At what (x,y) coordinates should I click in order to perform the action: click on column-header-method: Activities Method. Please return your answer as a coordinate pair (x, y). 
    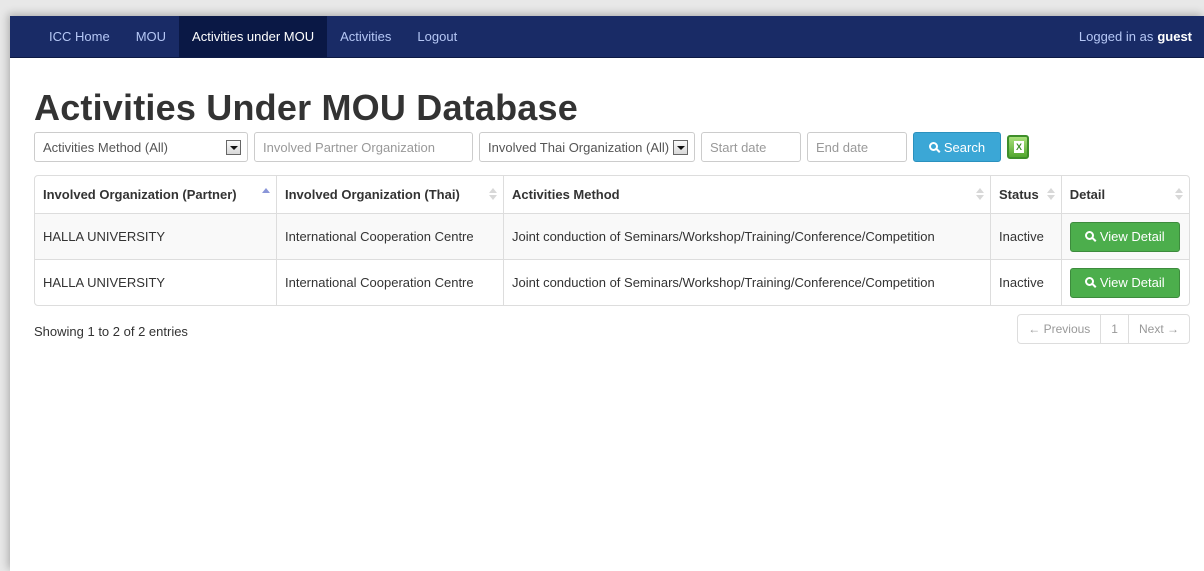
    Looking at the image, I should click on (746, 194).